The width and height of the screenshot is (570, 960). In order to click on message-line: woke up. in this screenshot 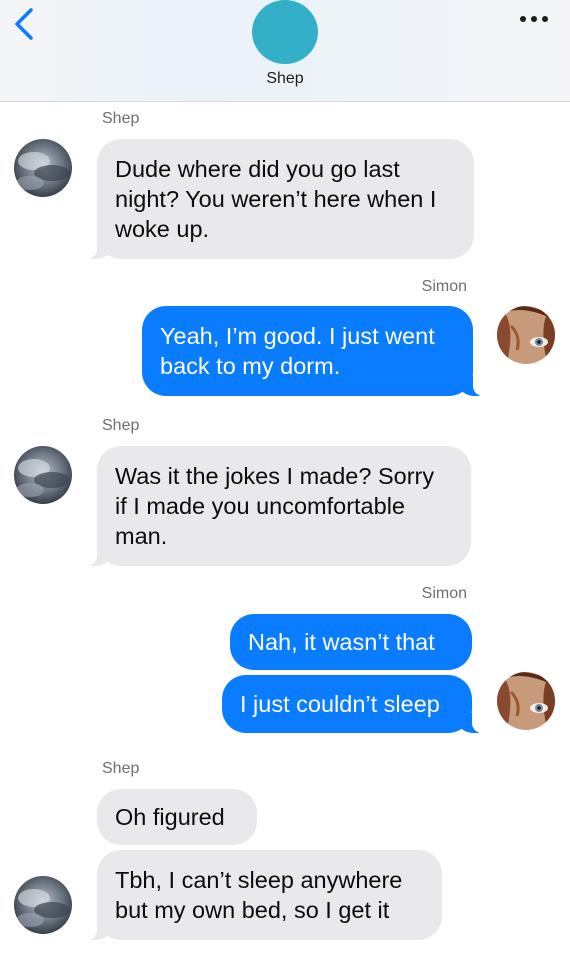, I will do `click(162, 229)`.